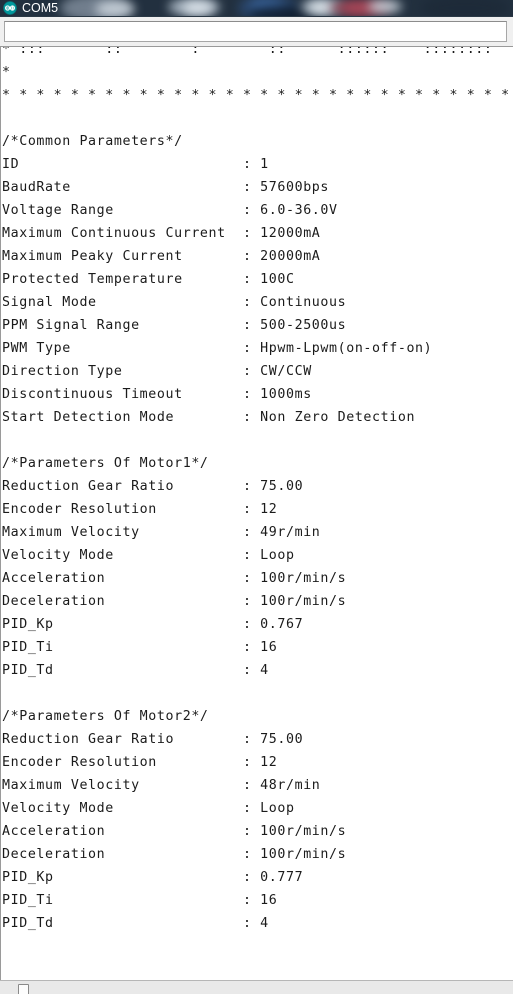 This screenshot has width=513, height=994. What do you see at coordinates (256, 8) in the screenshot?
I see `window-titlebar: COM5` at bounding box center [256, 8].